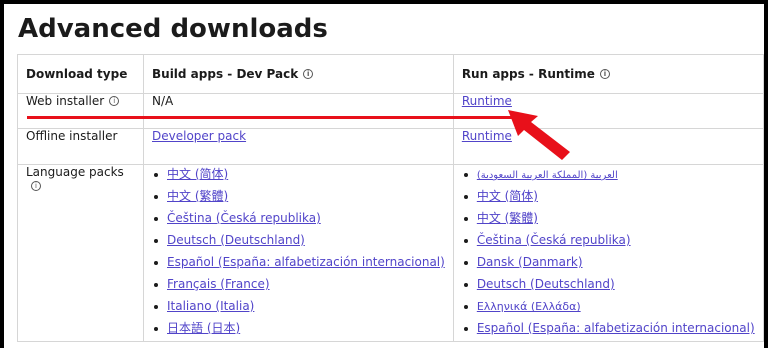 Image resolution: width=768 pixels, height=348 pixels. What do you see at coordinates (199, 136) in the screenshot?
I see `offline-developer-pack-link: Developer pack` at bounding box center [199, 136].